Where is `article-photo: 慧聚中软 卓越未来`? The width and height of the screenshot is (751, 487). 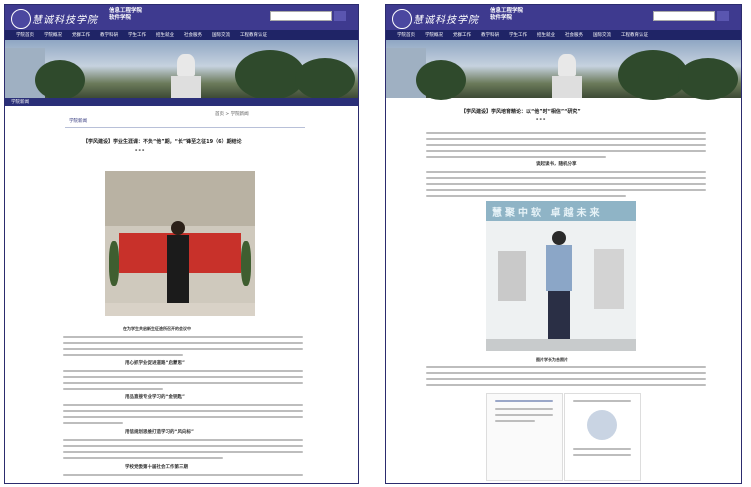
article-photo: 慧聚中软 卓越未来 is located at coordinates (561, 276).